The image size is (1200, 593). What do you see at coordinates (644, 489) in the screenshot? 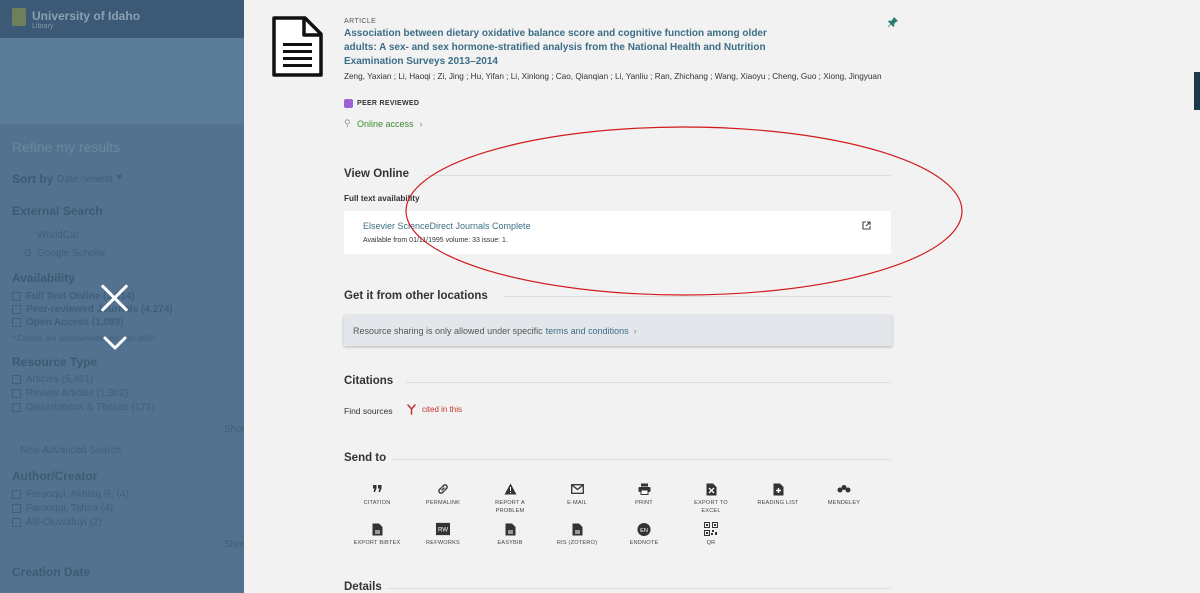
I see `print-icon` at bounding box center [644, 489].